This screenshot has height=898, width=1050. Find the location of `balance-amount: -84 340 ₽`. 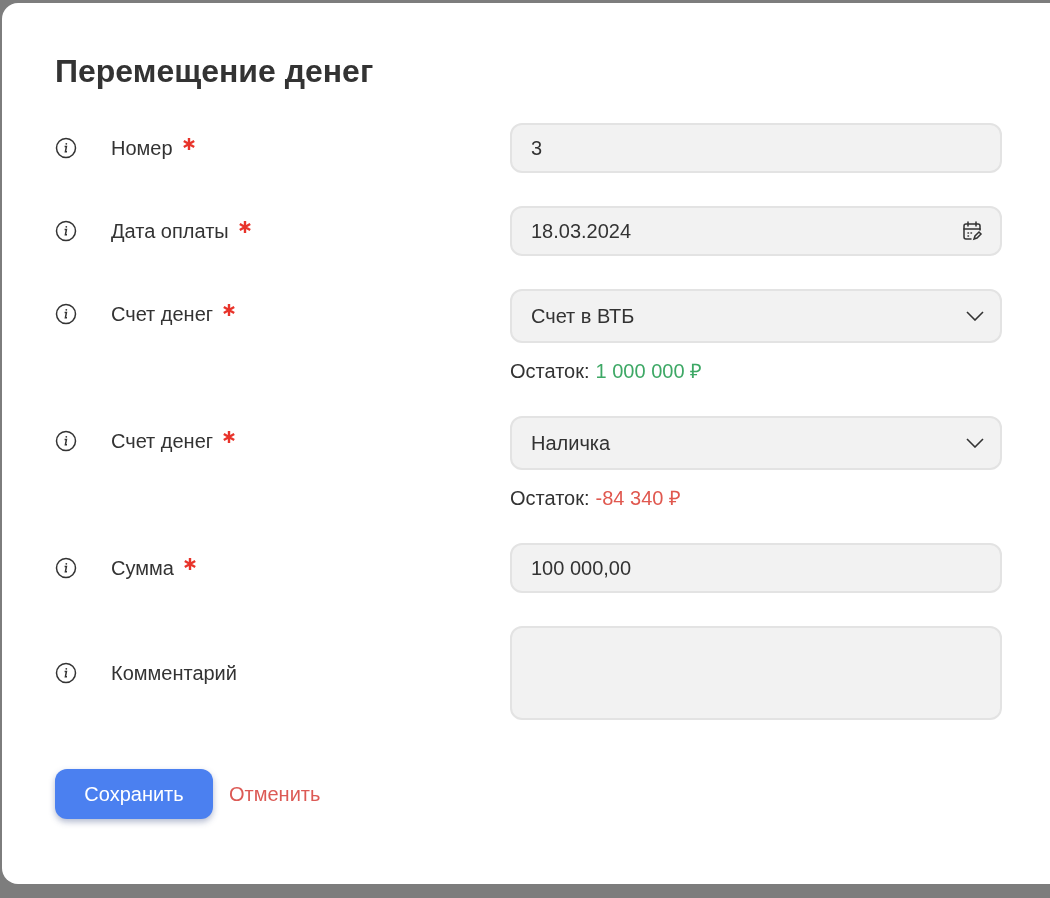

balance-amount: -84 340 ₽ is located at coordinates (638, 498).